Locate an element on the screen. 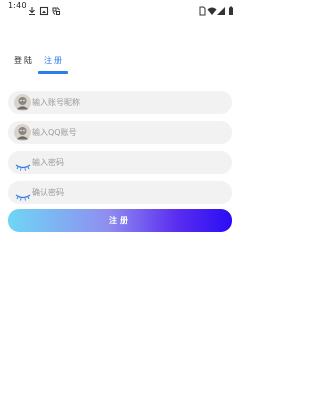 This screenshot has height=400, width=320. confirm-password-field: 确认密码 is located at coordinates (120, 192).